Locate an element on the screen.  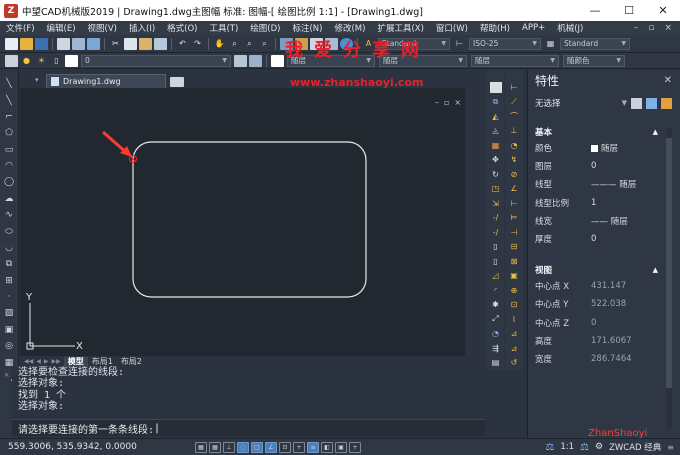
viewport-close-button: × is located at coordinates (457, 102).